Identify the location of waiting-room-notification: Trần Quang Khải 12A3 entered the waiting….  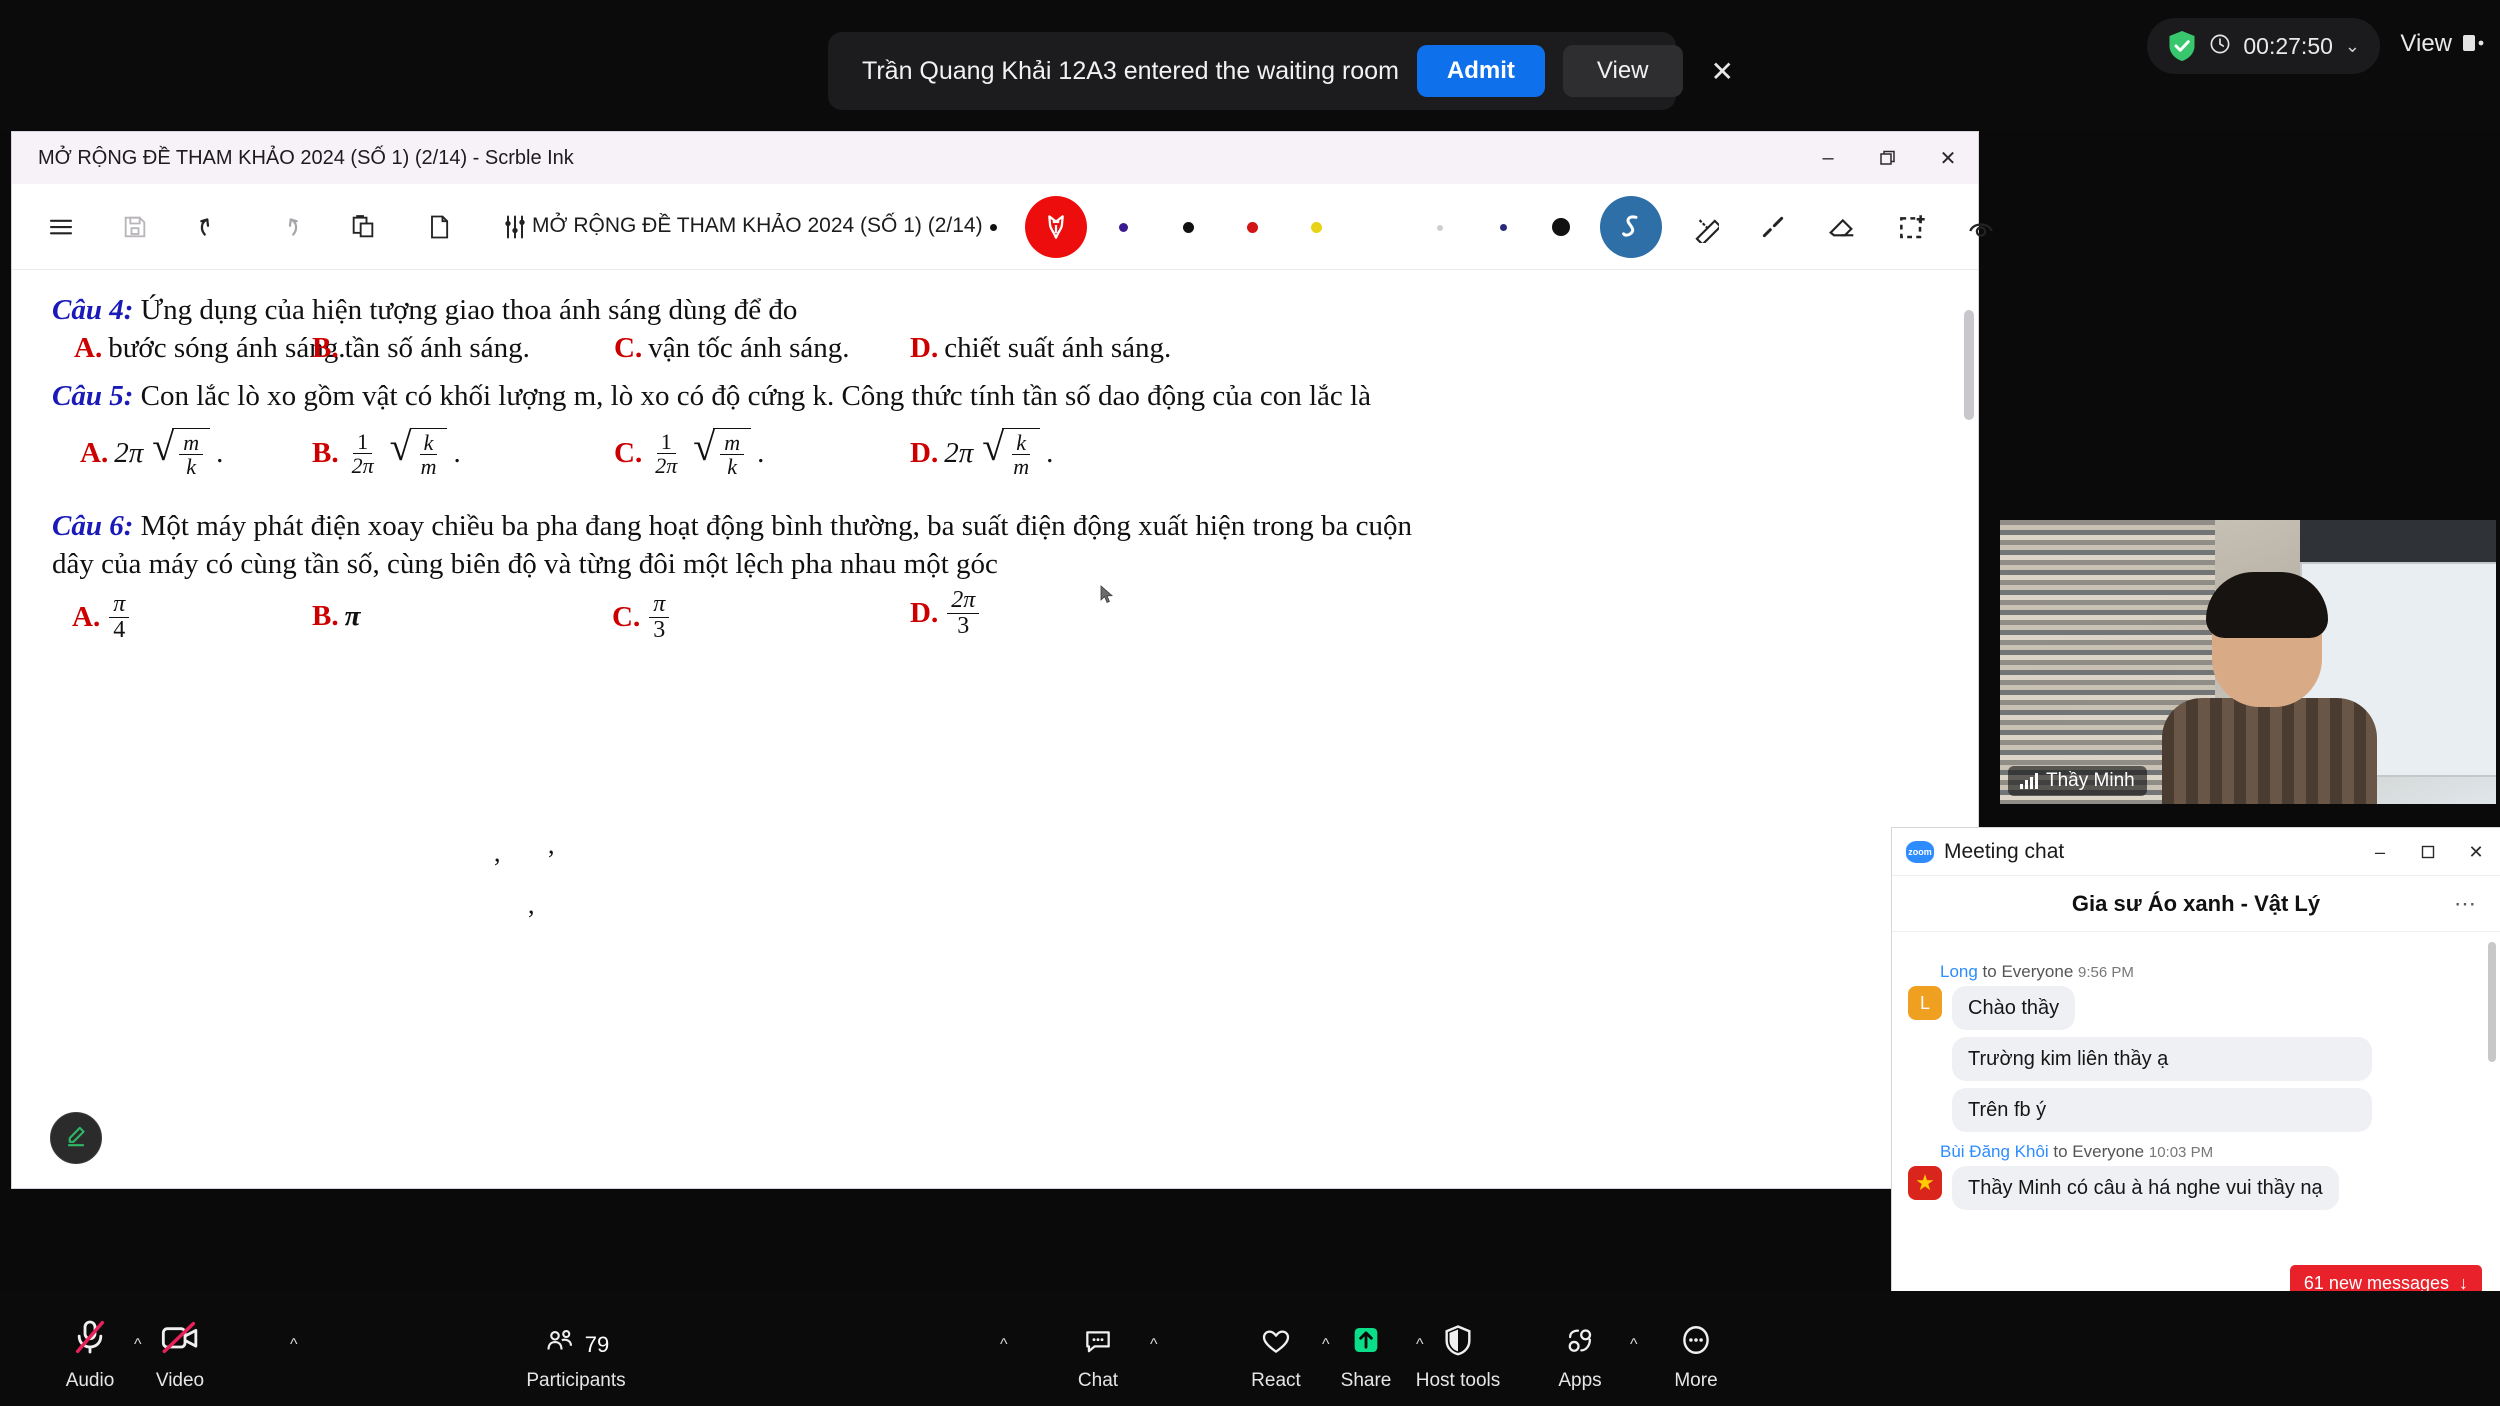
(1281, 71).